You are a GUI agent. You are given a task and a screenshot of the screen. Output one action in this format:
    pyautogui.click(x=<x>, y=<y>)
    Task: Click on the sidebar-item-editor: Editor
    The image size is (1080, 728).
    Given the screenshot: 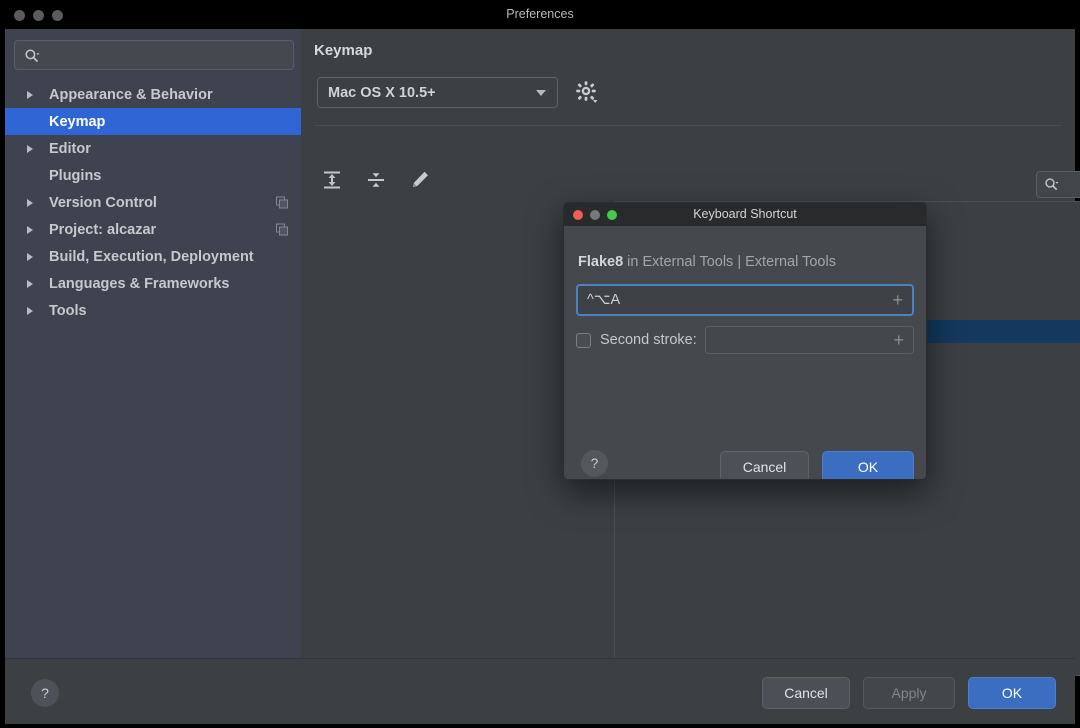 What is the action you would take?
    pyautogui.click(x=153, y=148)
    